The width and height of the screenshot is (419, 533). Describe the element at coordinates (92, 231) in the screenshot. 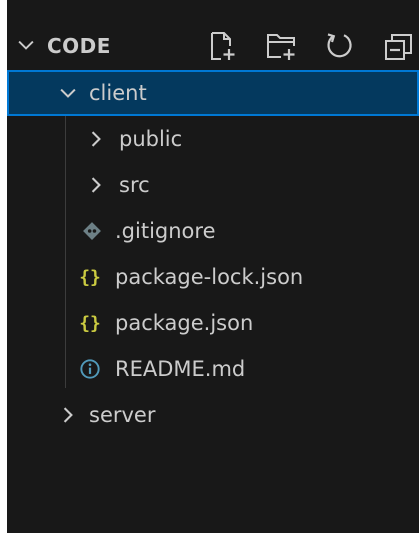

I see `git-icon` at that location.